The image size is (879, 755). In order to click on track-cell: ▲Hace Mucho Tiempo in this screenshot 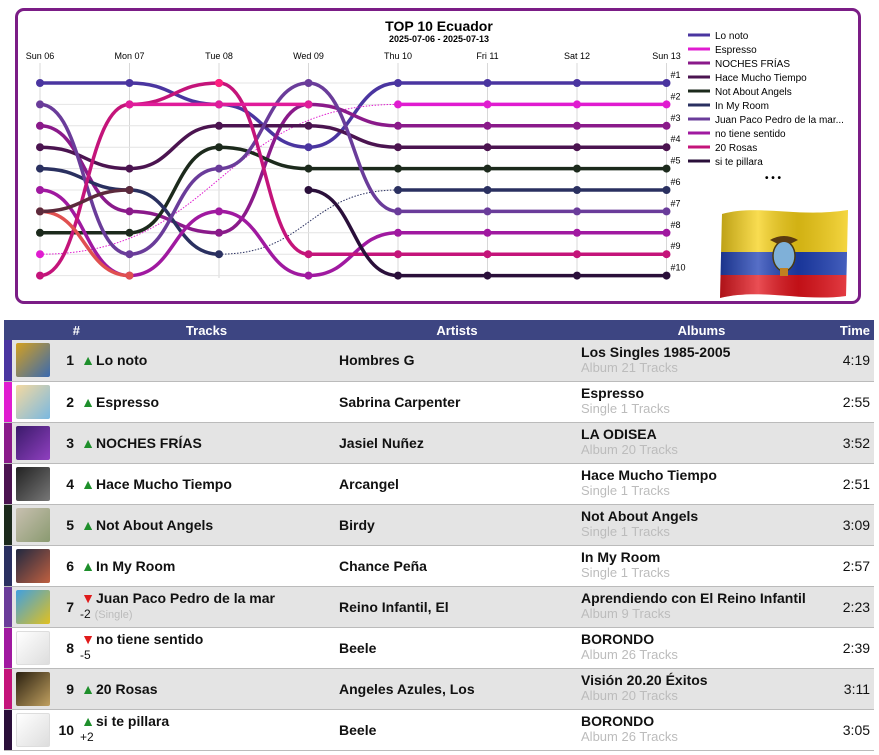, I will do `click(207, 483)`.